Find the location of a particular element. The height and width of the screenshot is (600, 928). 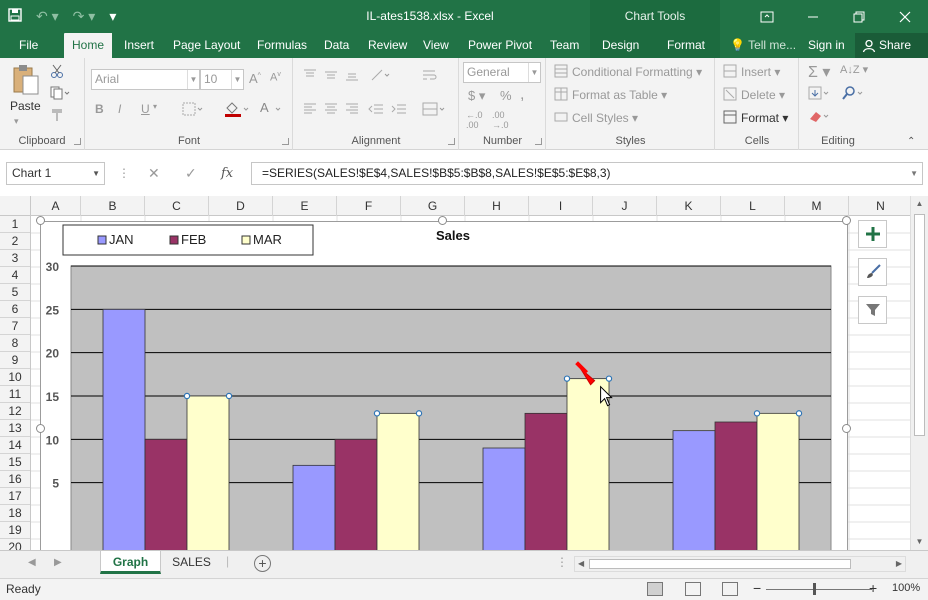

decrease-font-icon: Av is located at coordinates (275, 77).